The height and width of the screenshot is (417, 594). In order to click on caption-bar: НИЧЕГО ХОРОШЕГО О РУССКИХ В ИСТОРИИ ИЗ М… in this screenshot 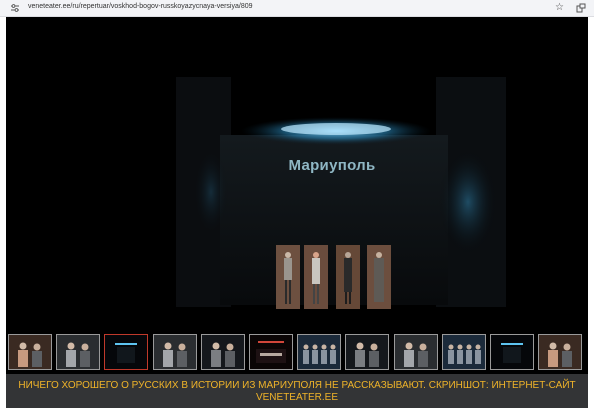, I will do `click(297, 391)`.